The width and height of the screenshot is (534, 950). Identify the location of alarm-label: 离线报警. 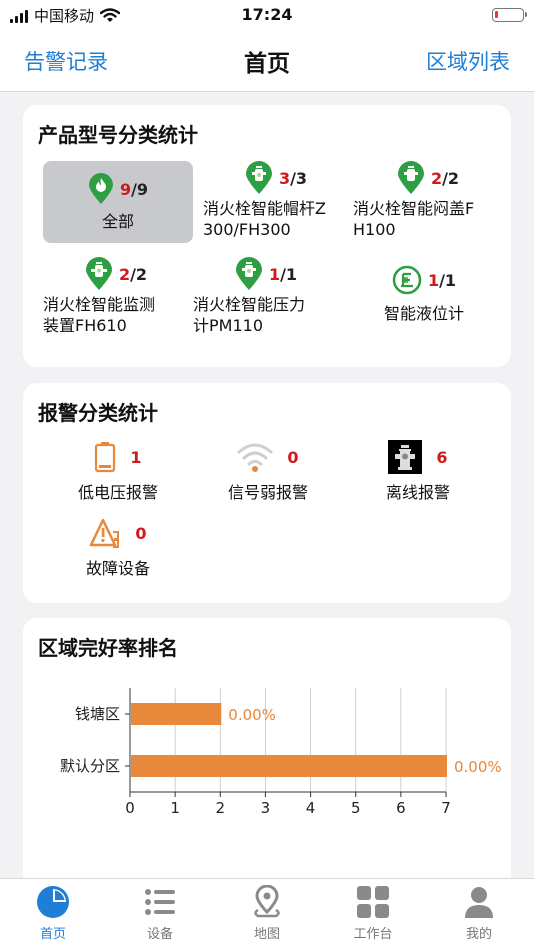
(417, 492).